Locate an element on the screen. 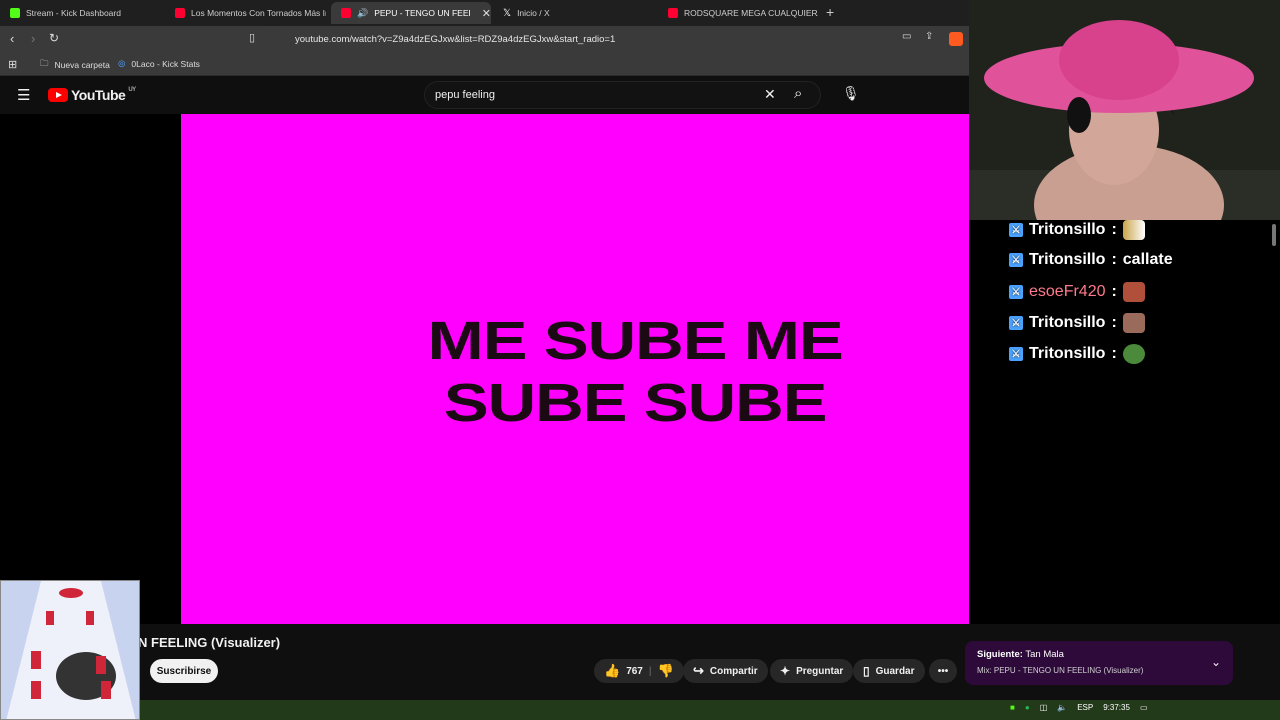 This screenshot has width=1280, height=720. chat-text: callate is located at coordinates (1147, 259).